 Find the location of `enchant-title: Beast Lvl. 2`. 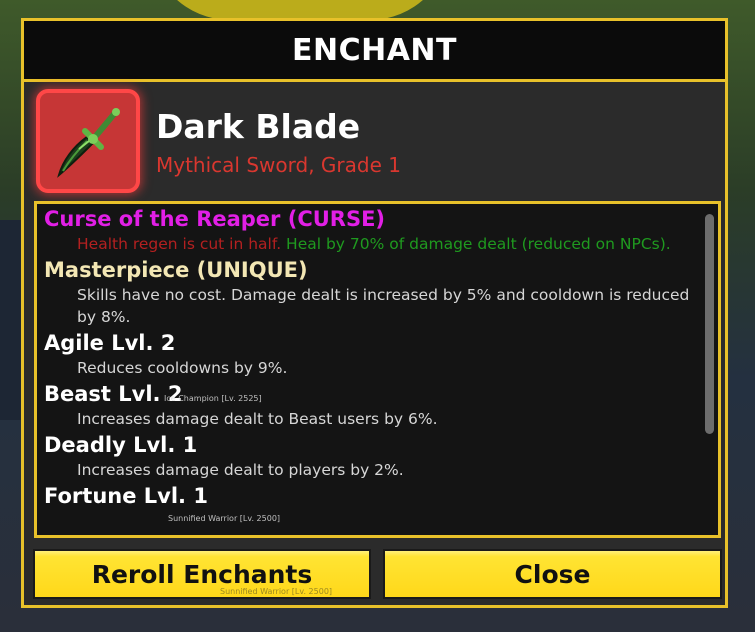

enchant-title: Beast Lvl. 2 is located at coordinates (113, 394).